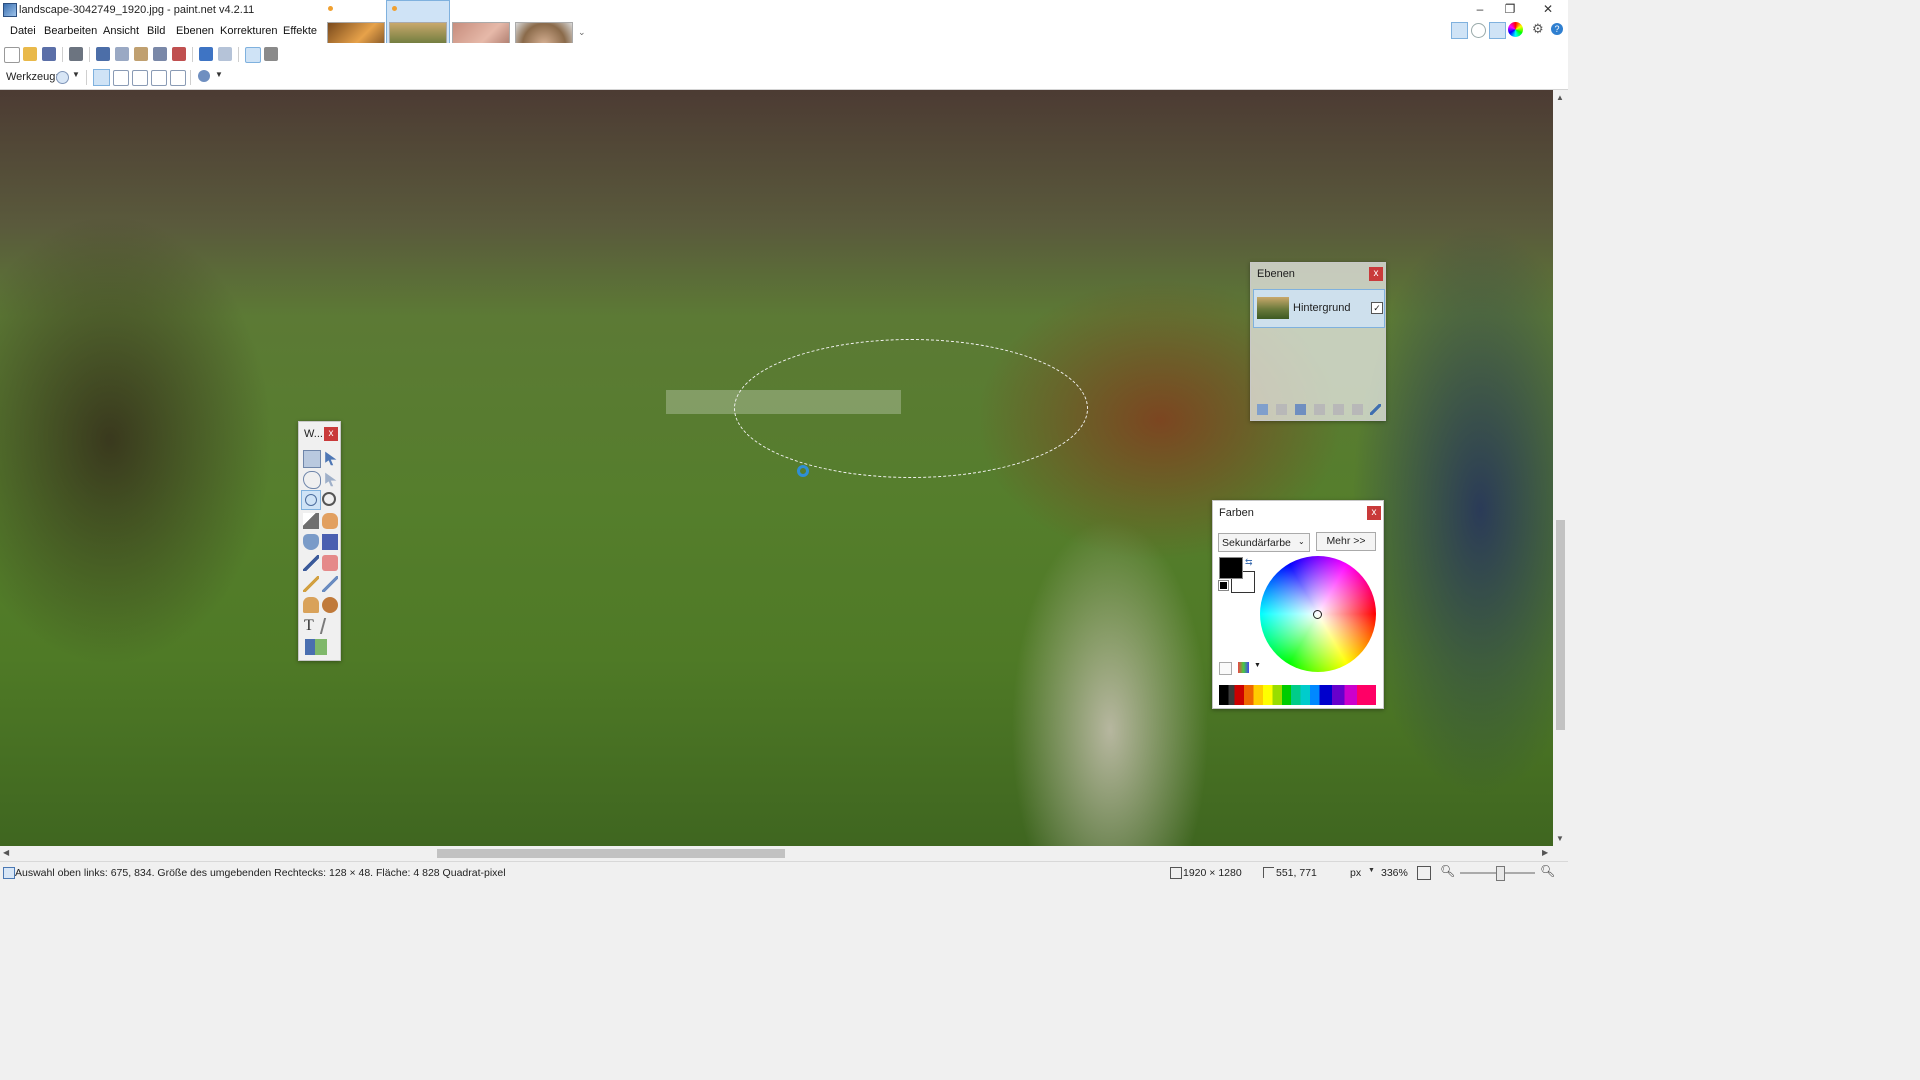 Image resolution: width=1920 pixels, height=1080 pixels. I want to click on save-file-icon, so click(49, 54).